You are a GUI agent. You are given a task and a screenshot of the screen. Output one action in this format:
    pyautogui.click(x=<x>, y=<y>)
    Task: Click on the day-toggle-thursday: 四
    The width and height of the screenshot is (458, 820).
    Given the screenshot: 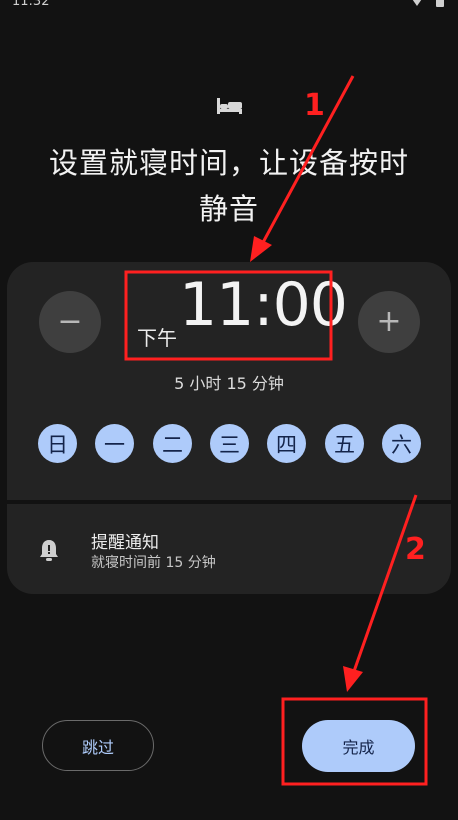 What is the action you would take?
    pyautogui.click(x=286, y=443)
    